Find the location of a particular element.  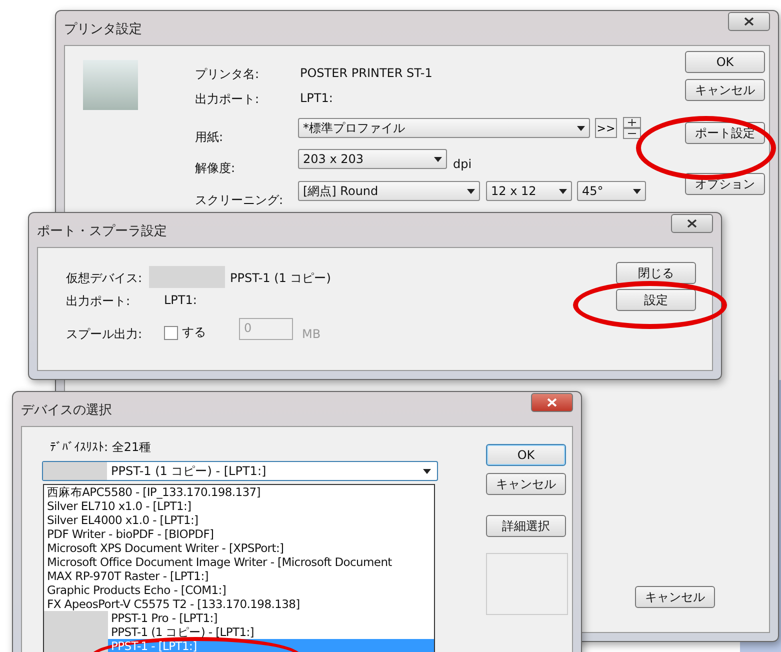

device-list-item: MAX RP-970T Raster - [LPT1:] is located at coordinates (239, 576).